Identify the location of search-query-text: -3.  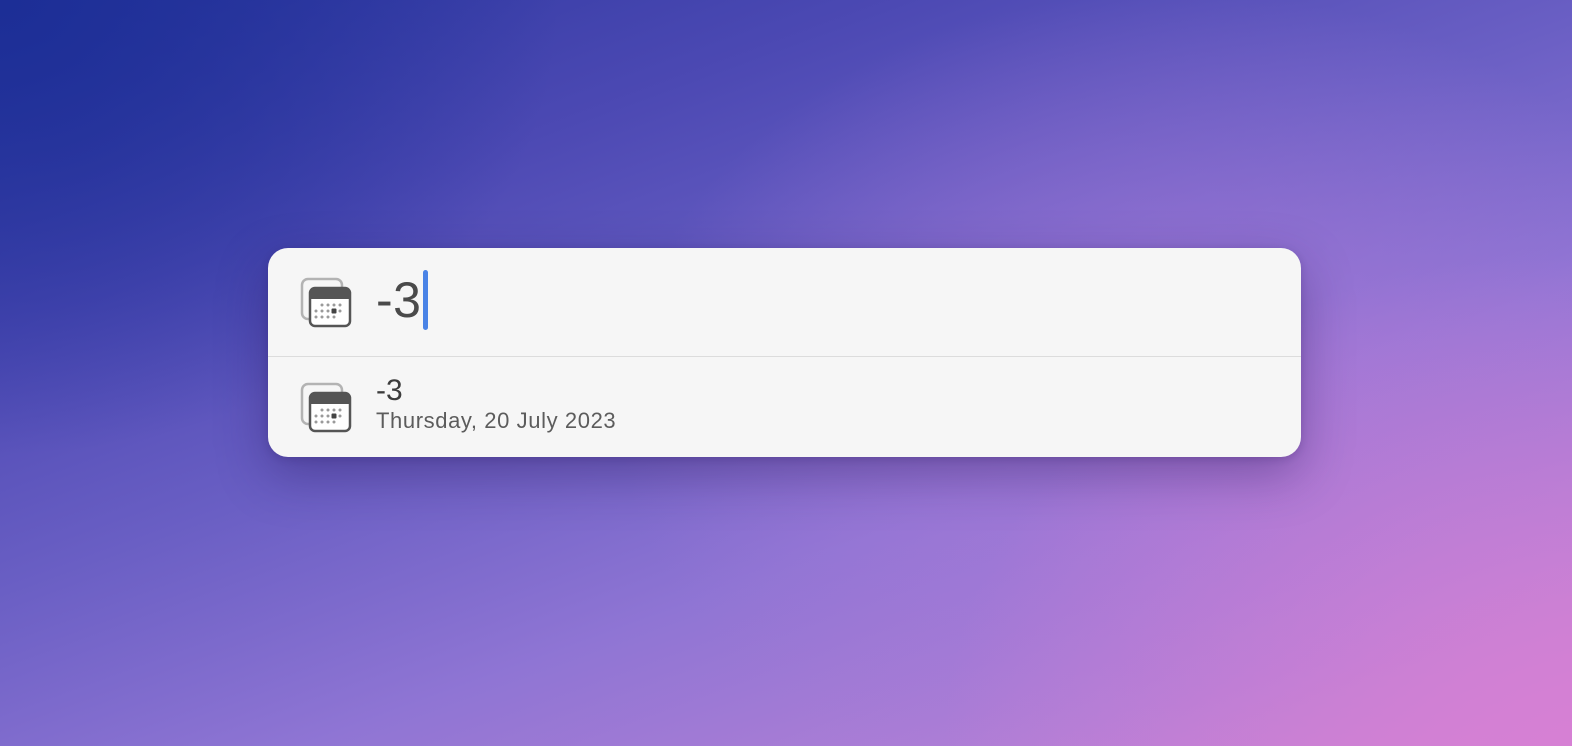
(399, 300).